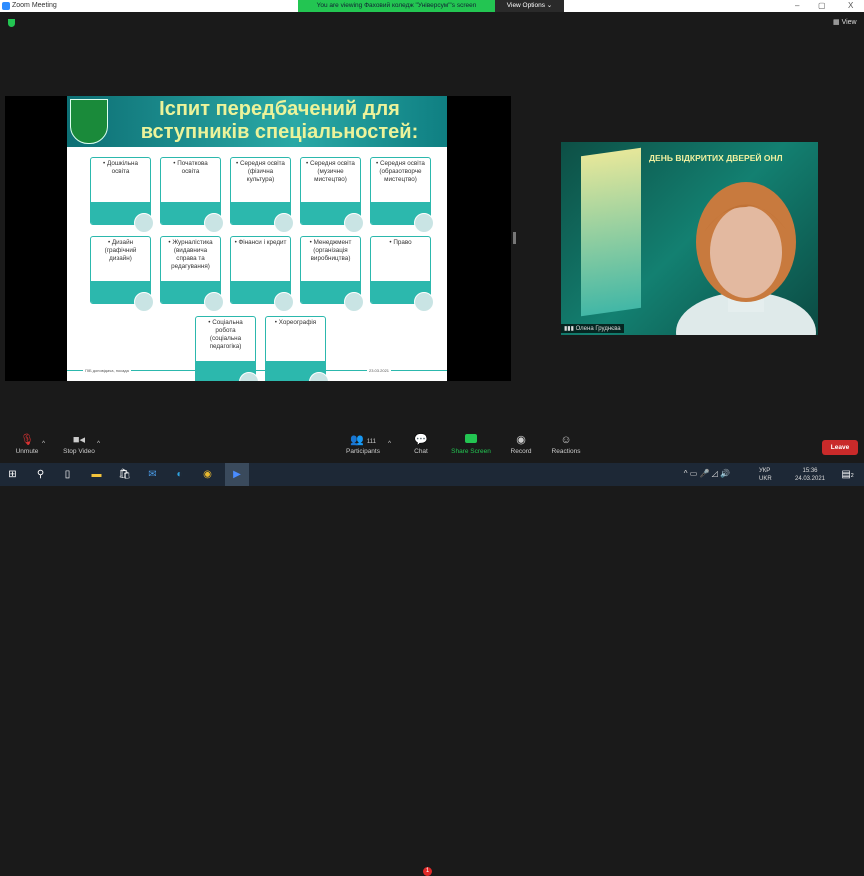 The height and width of the screenshot is (876, 864). Describe the element at coordinates (124, 474) in the screenshot. I see `store-icon: 🛍` at that location.